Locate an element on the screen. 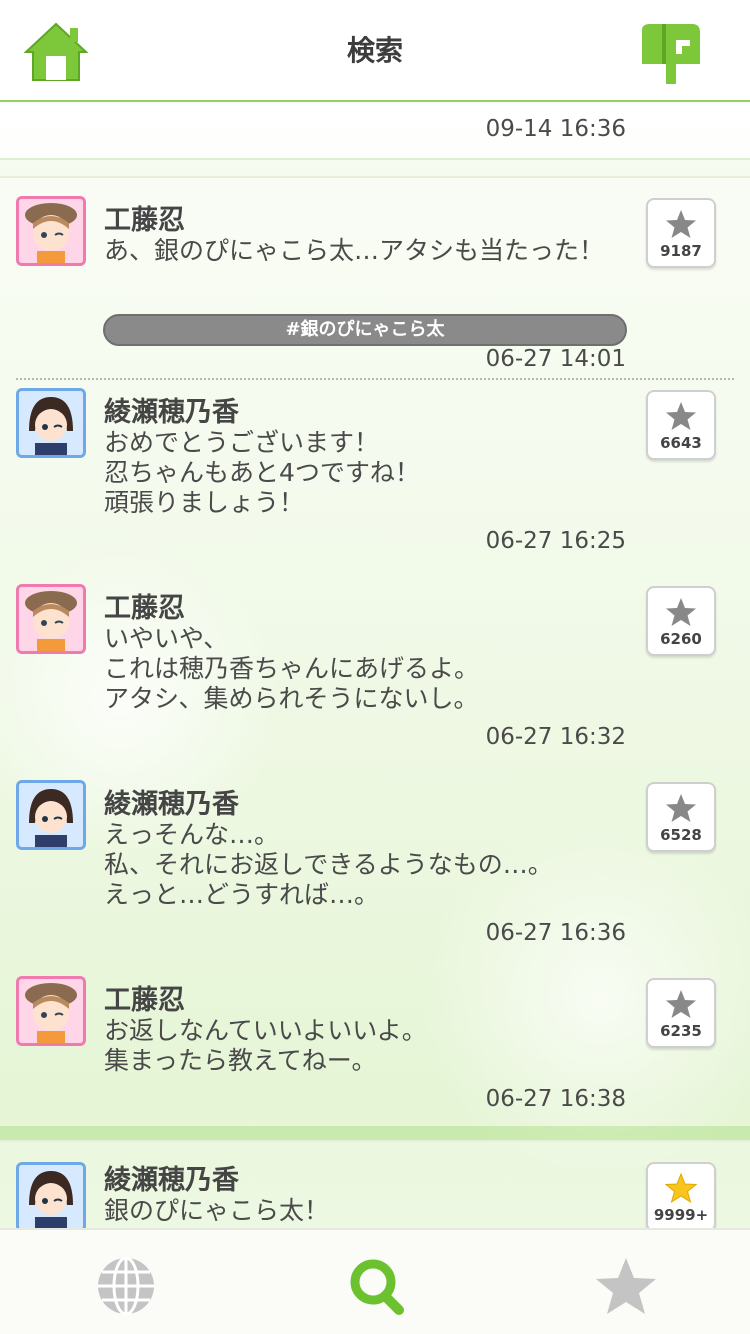  tab-bar is located at coordinates (375, 1281).